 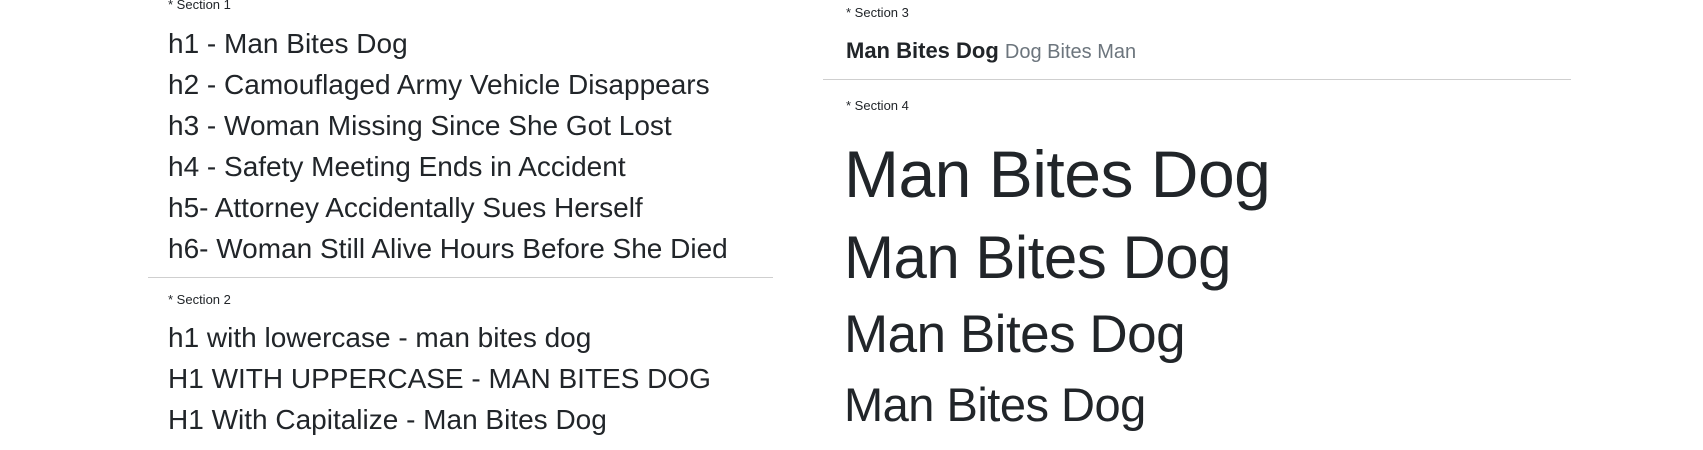 I want to click on section-4-label: * Section 4, so click(x=877, y=105).